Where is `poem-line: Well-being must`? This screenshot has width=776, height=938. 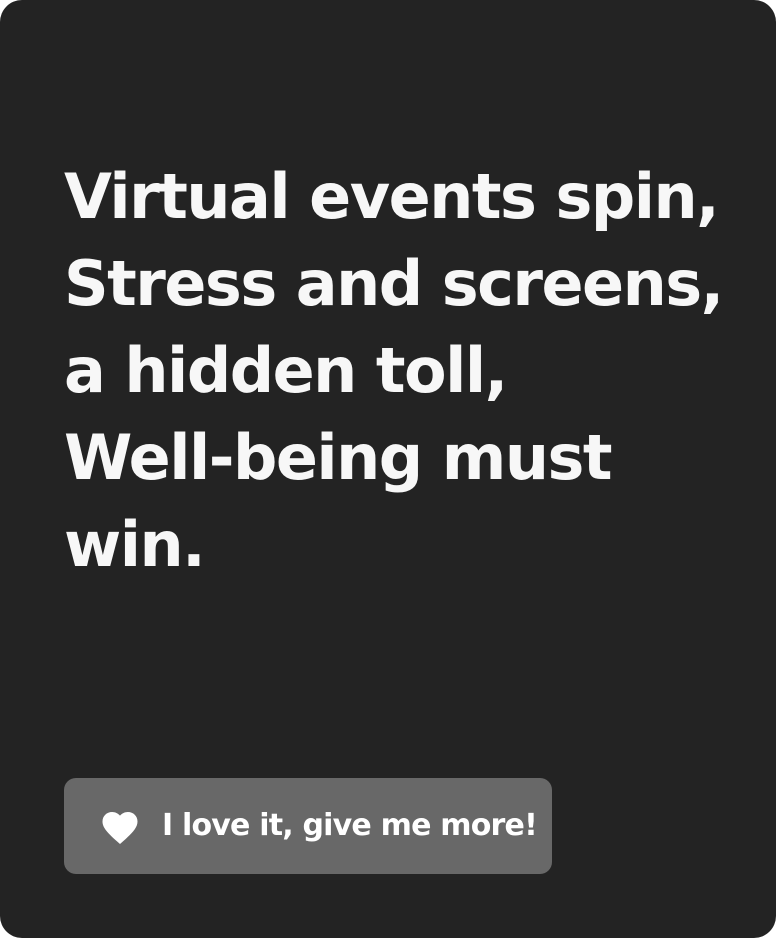
poem-line: Well-being must is located at coordinates (338, 457).